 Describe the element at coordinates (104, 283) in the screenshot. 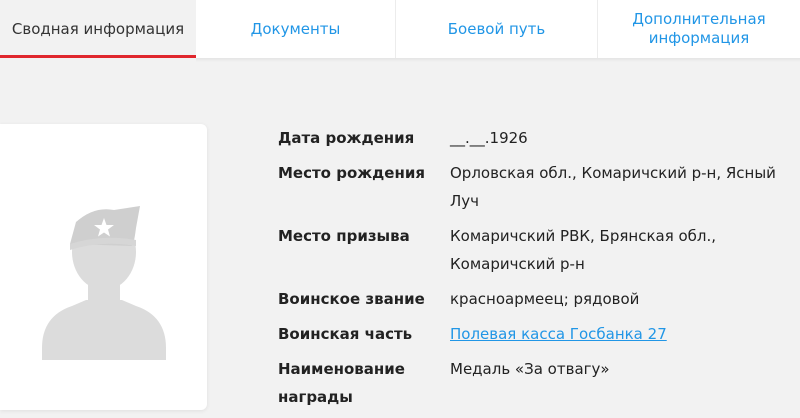

I see `soldier-silhouette-icon` at that location.